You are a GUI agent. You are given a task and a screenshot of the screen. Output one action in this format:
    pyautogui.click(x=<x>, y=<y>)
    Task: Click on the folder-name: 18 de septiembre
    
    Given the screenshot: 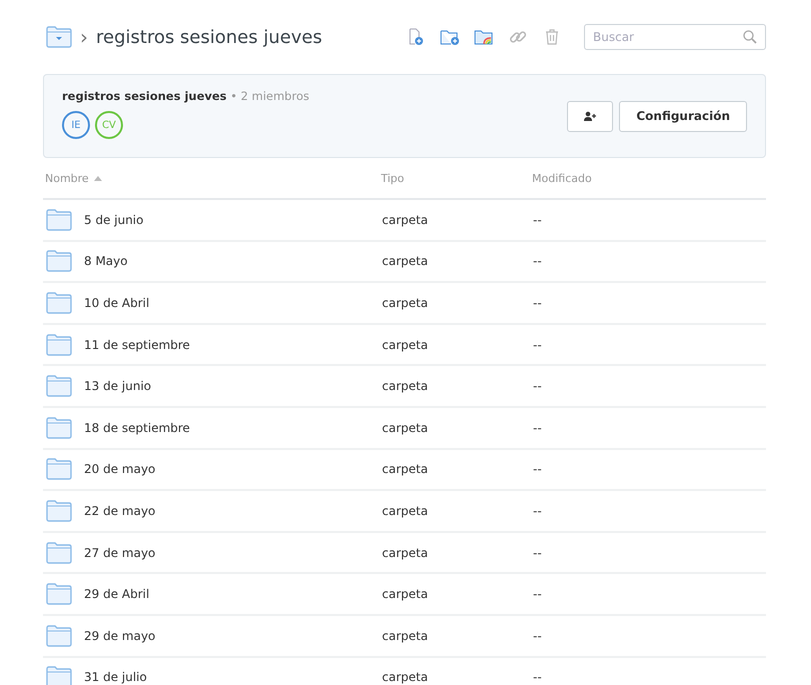 What is the action you would take?
    pyautogui.click(x=137, y=427)
    